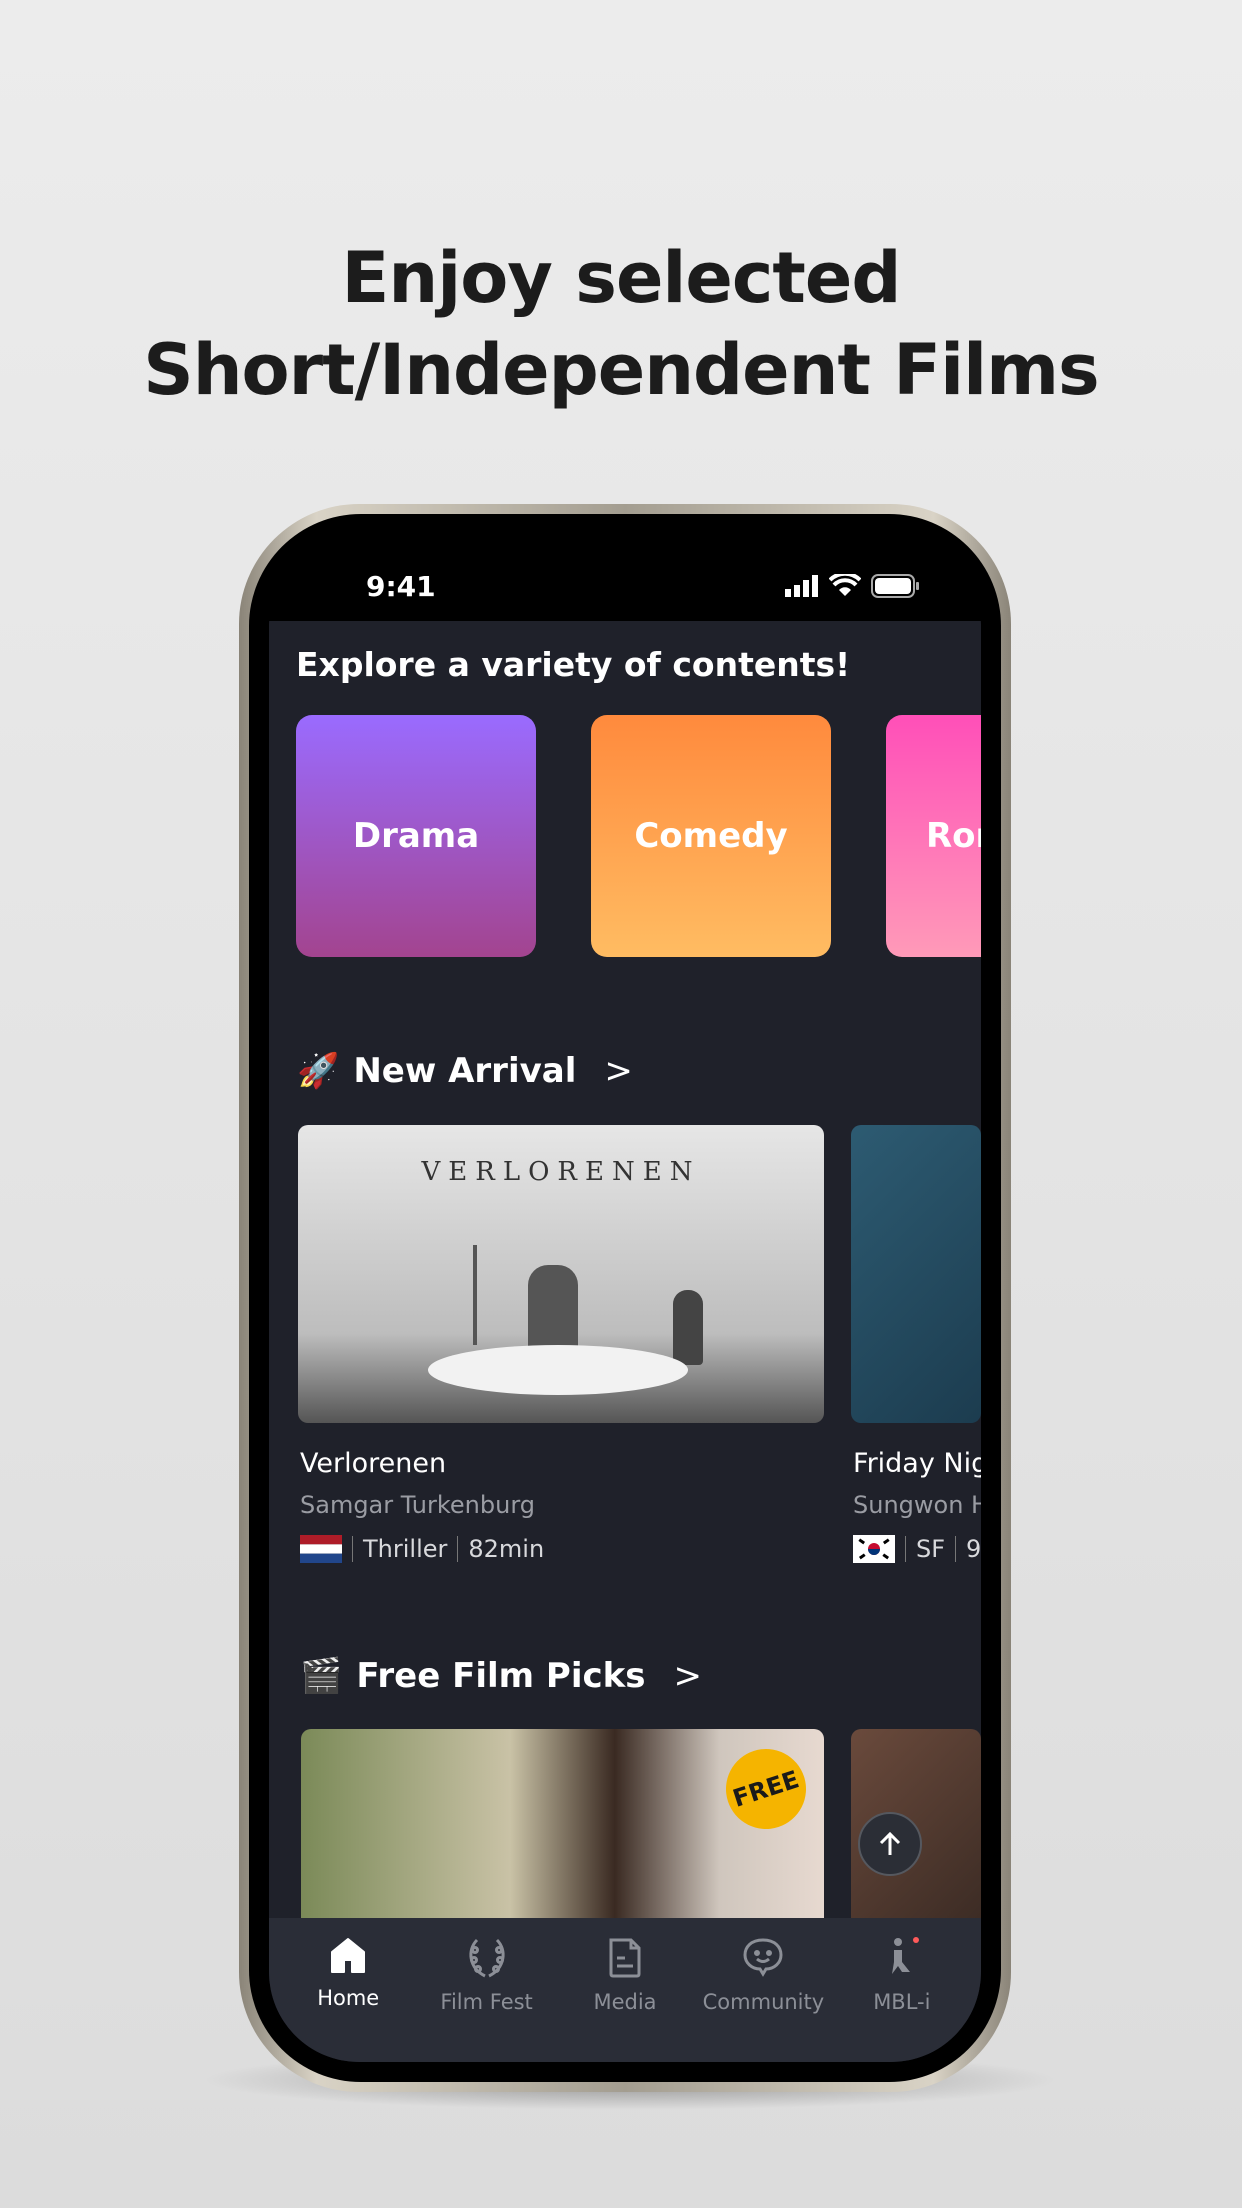 This screenshot has width=1242, height=2208. I want to click on free-badge: FREE, so click(766, 1789).